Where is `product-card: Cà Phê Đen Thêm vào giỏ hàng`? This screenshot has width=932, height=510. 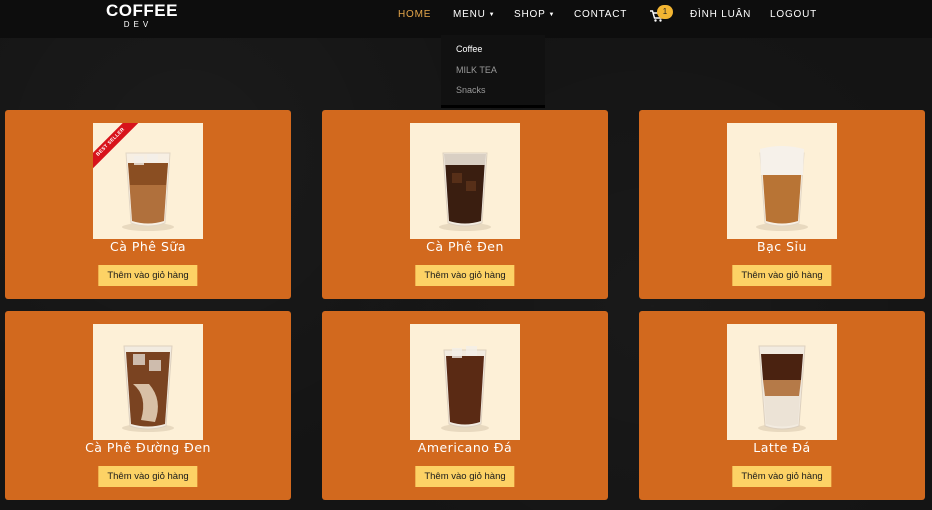
product-card: Cà Phê Đen Thêm vào giỏ hàng is located at coordinates (465, 204).